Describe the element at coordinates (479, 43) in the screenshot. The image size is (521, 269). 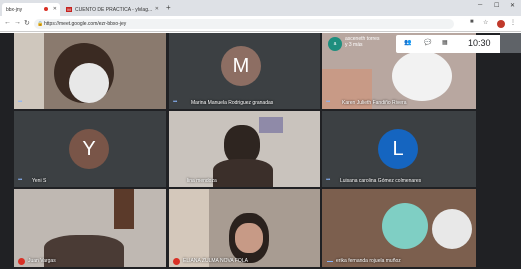
I see `clock: 10:30` at that location.